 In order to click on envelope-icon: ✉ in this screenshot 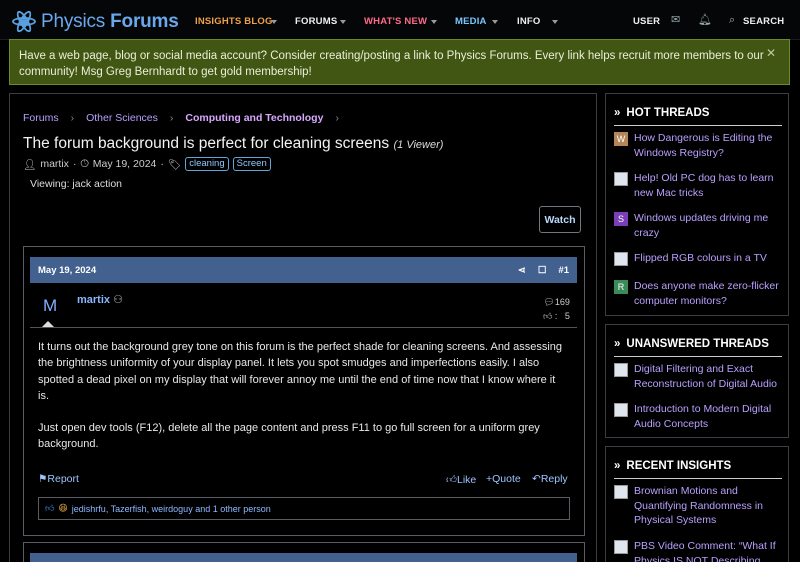, I will do `click(675, 19)`.